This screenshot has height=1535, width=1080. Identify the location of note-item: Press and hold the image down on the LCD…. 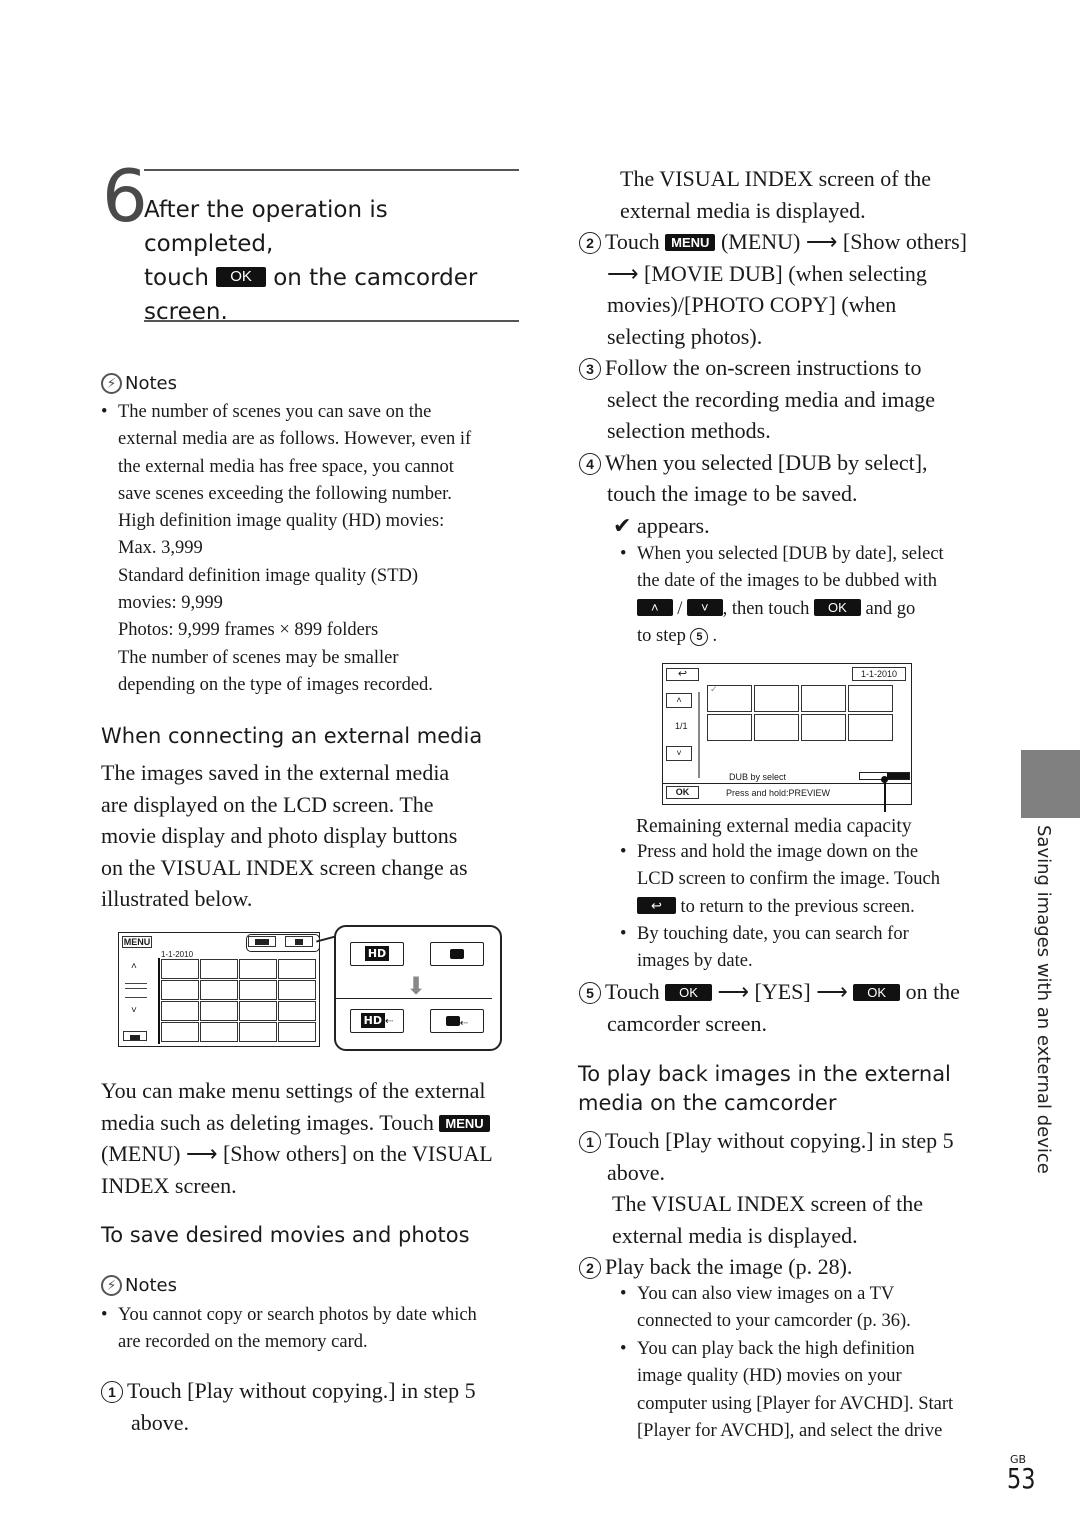
(810, 880).